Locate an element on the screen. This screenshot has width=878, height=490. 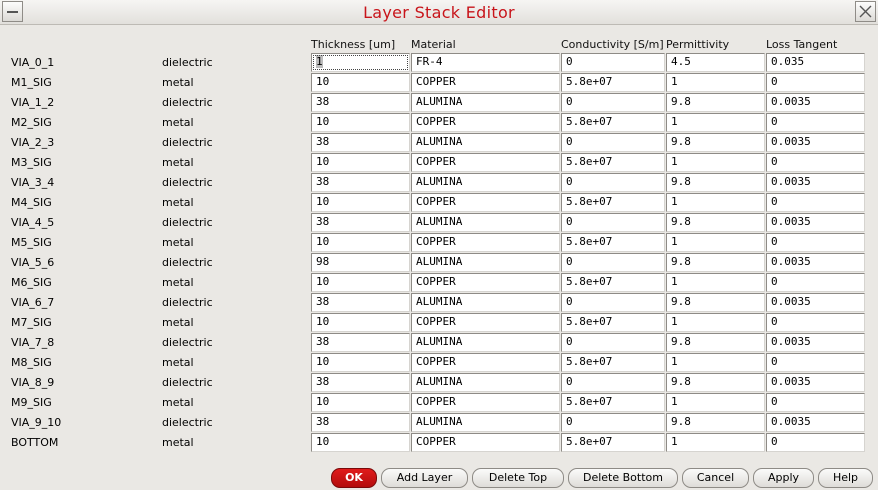
delete-bottom-button: Delete Bottom is located at coordinates (623, 478).